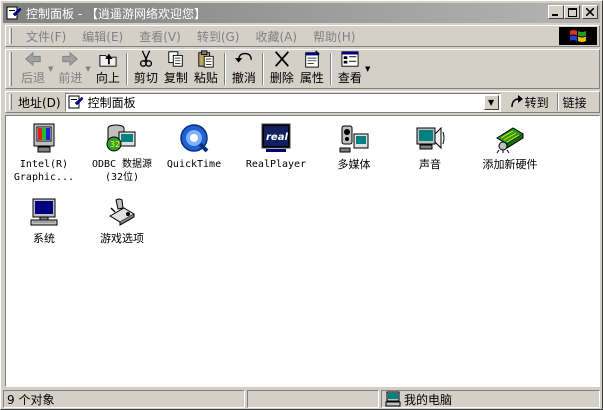  What do you see at coordinates (313, 399) in the screenshot?
I see `status-panel-empty` at bounding box center [313, 399].